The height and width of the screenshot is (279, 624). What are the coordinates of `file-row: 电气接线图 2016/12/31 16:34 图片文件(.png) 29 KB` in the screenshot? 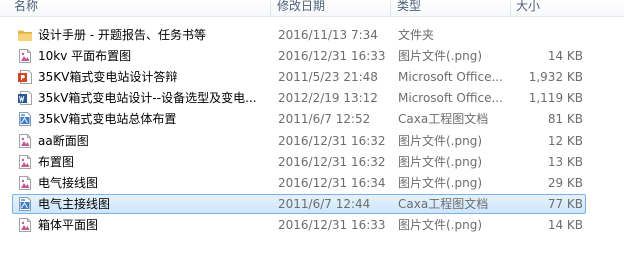 It's located at (299, 183).